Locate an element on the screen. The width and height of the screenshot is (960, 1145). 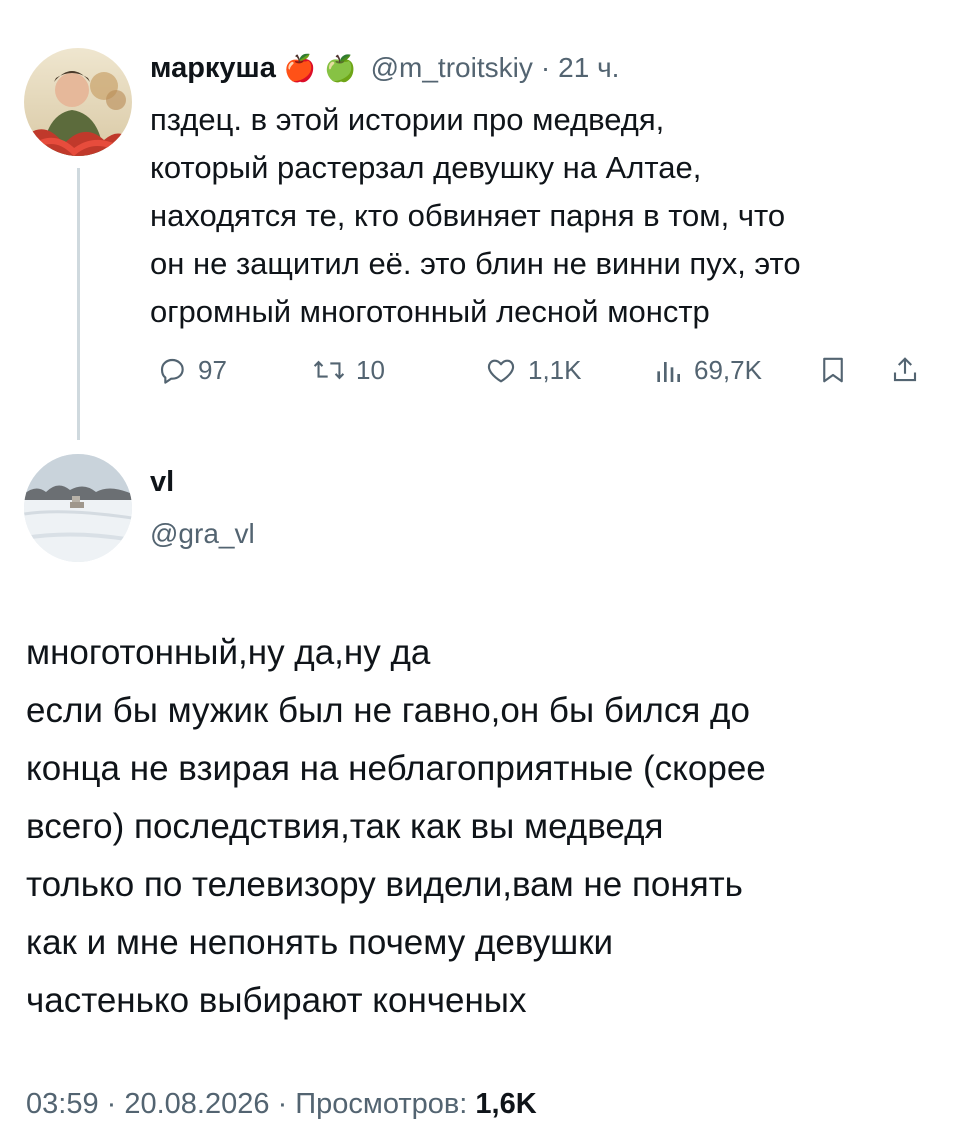
like-icon is located at coordinates (501, 371).